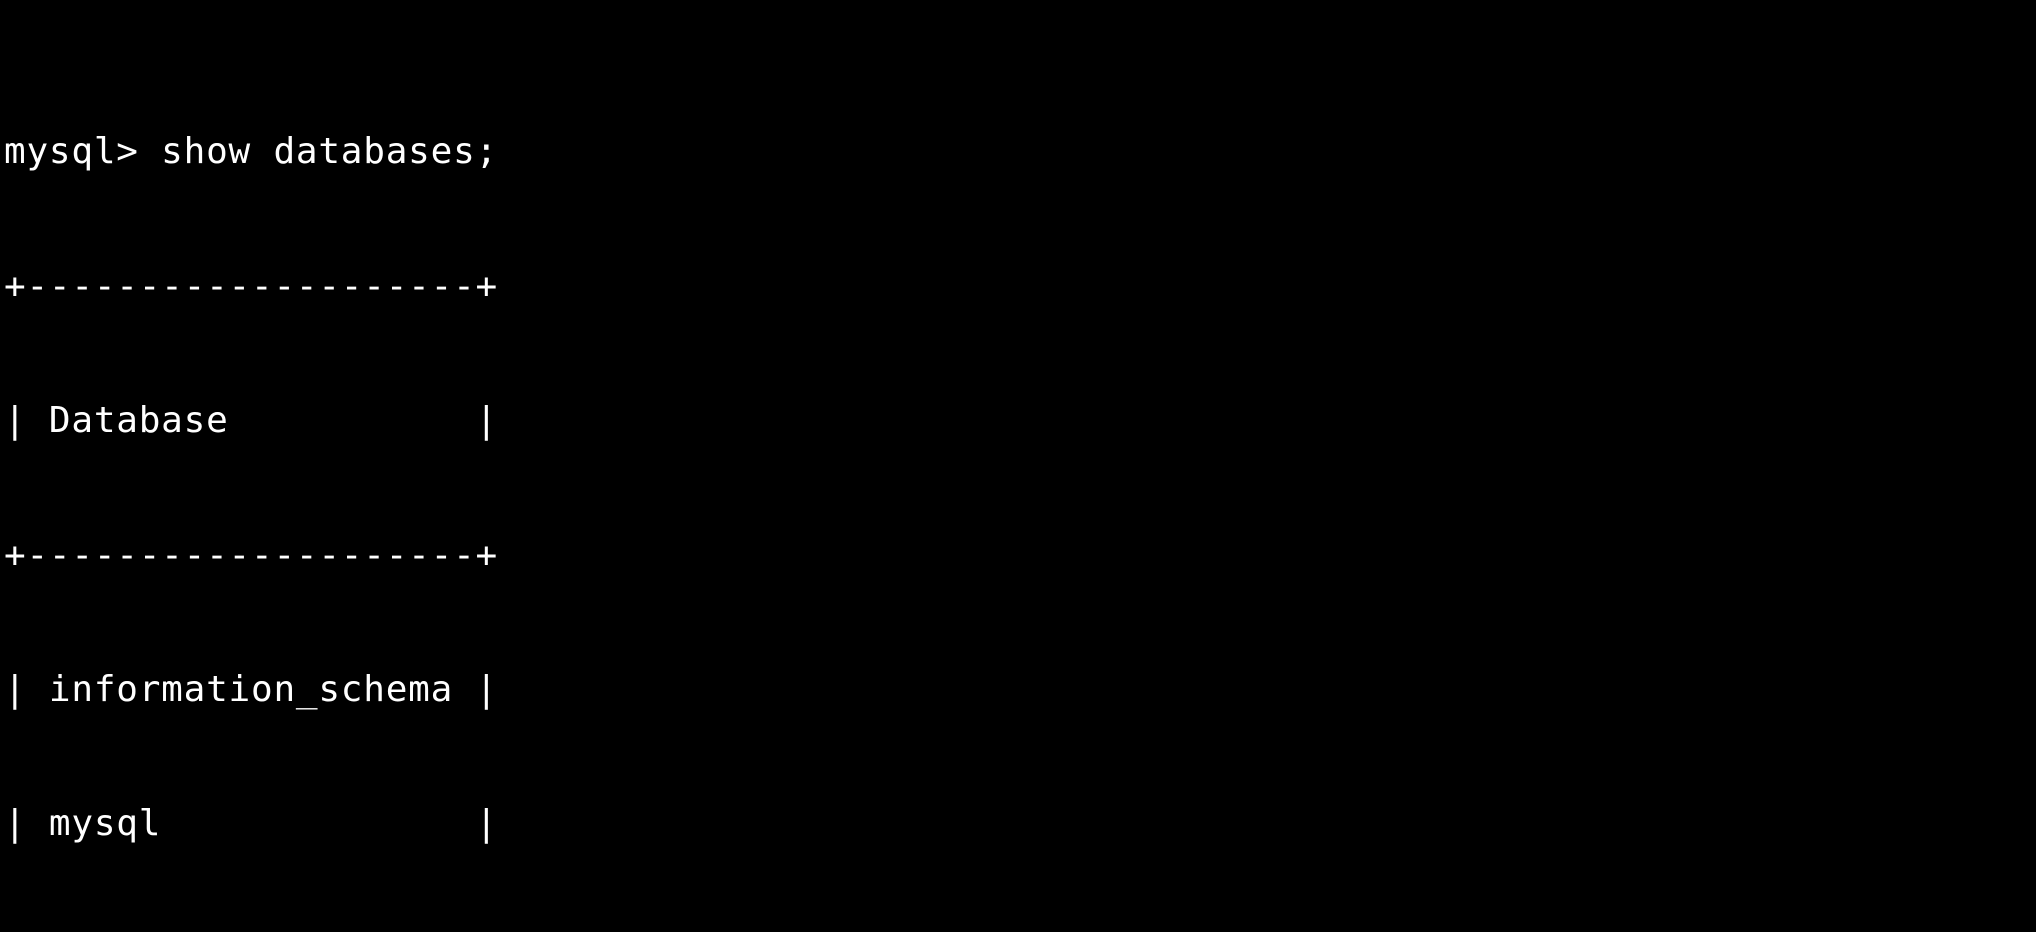 This screenshot has height=932, width=2036. What do you see at coordinates (251, 824) in the screenshot?
I see `terminal-line-table-row: | mysql |` at bounding box center [251, 824].